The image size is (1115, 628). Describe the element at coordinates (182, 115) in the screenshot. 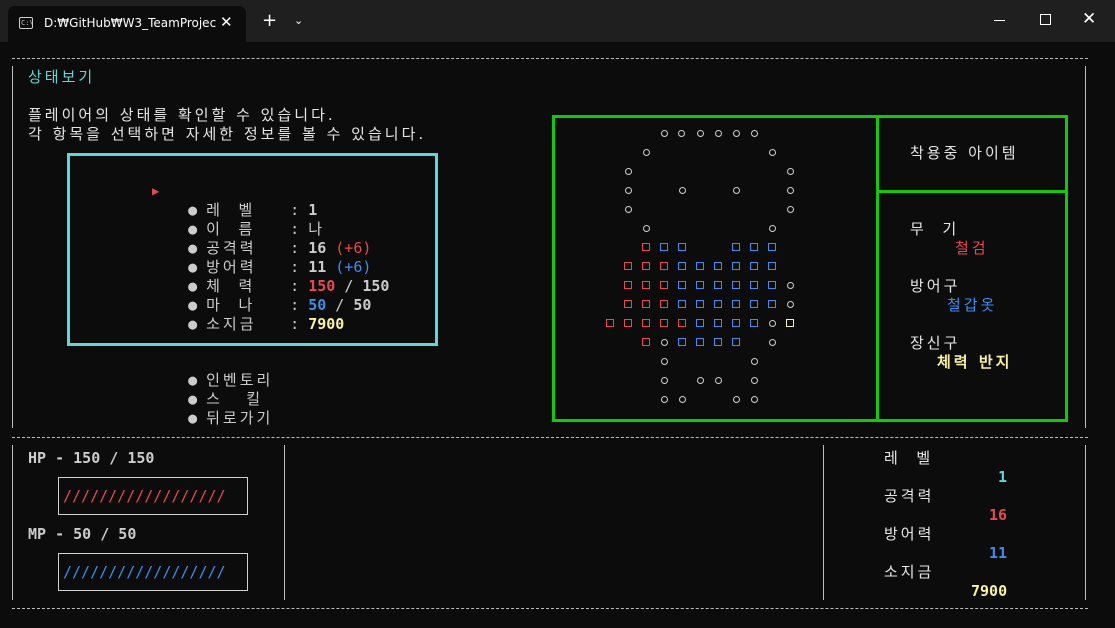

I see `intro-line-1: 플레이어의 상태를 확인할 수 있습니다.` at that location.